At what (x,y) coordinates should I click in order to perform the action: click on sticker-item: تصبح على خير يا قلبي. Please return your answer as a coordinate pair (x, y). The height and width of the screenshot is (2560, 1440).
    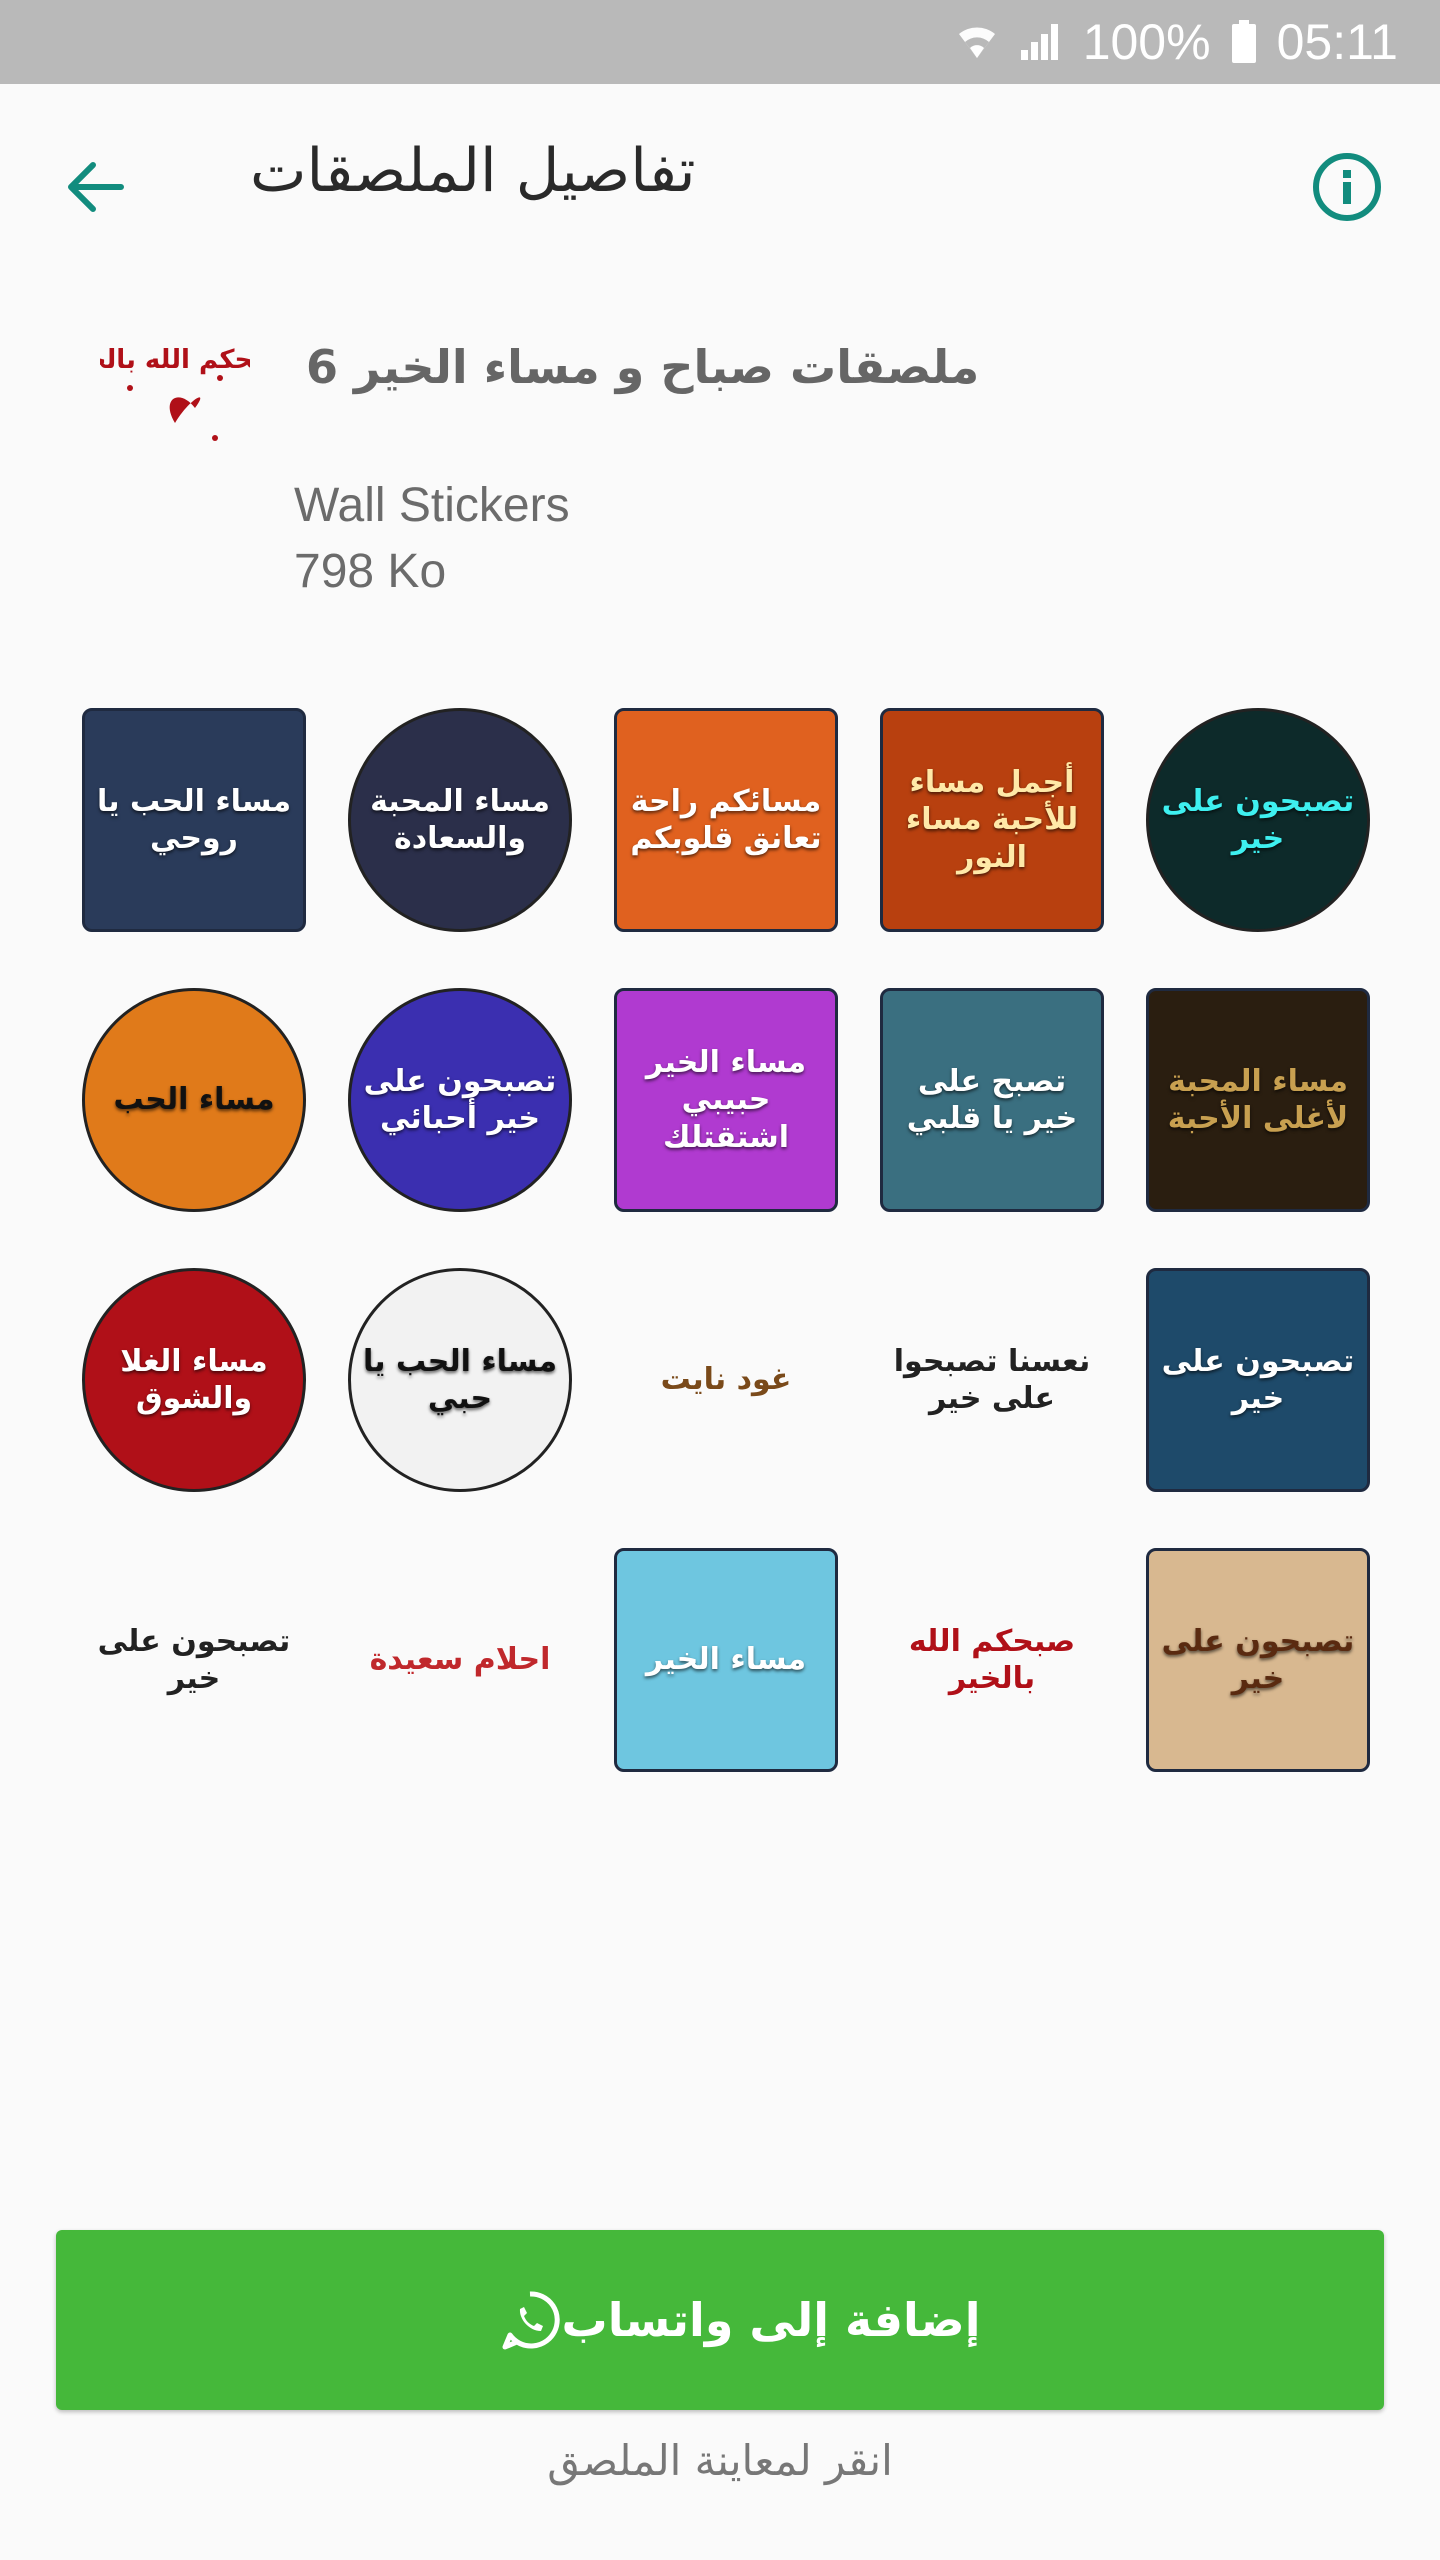
    Looking at the image, I should click on (992, 1100).